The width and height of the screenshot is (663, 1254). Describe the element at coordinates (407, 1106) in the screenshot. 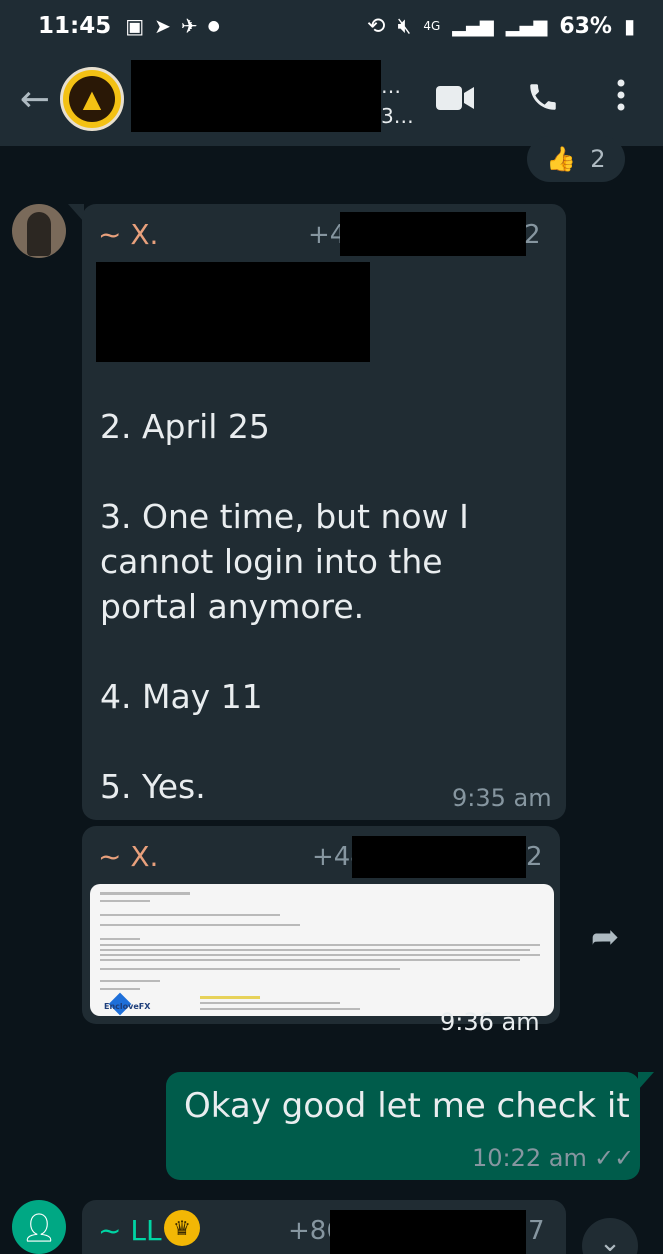

I see `outgoing-message-text: Okay good let me check it` at that location.